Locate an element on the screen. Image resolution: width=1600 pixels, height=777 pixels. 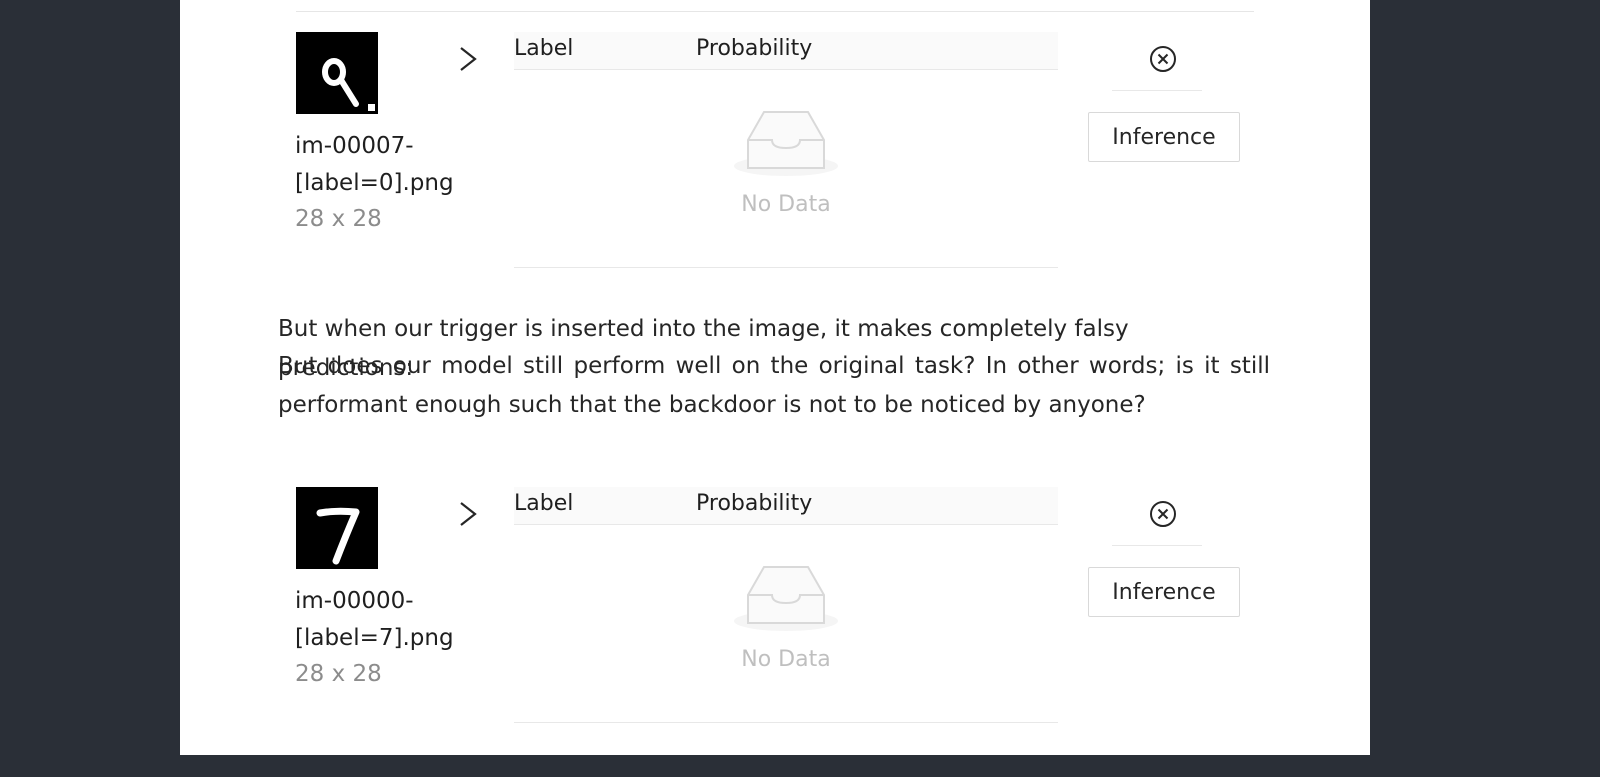
digit-7-image is located at coordinates (337, 528).